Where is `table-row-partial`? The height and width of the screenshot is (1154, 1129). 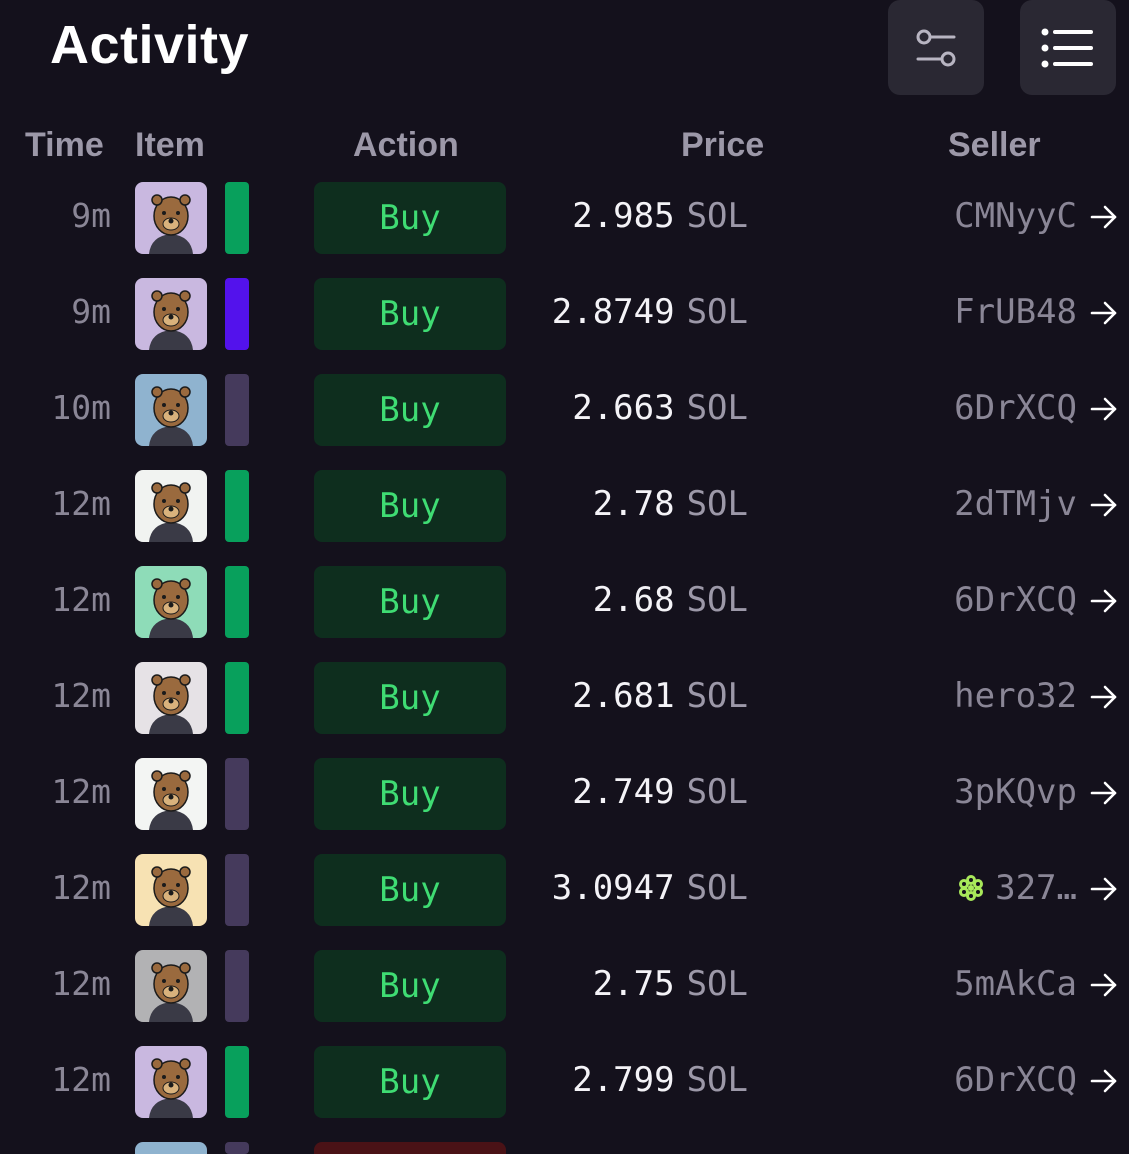 table-row-partial is located at coordinates (564, 1148).